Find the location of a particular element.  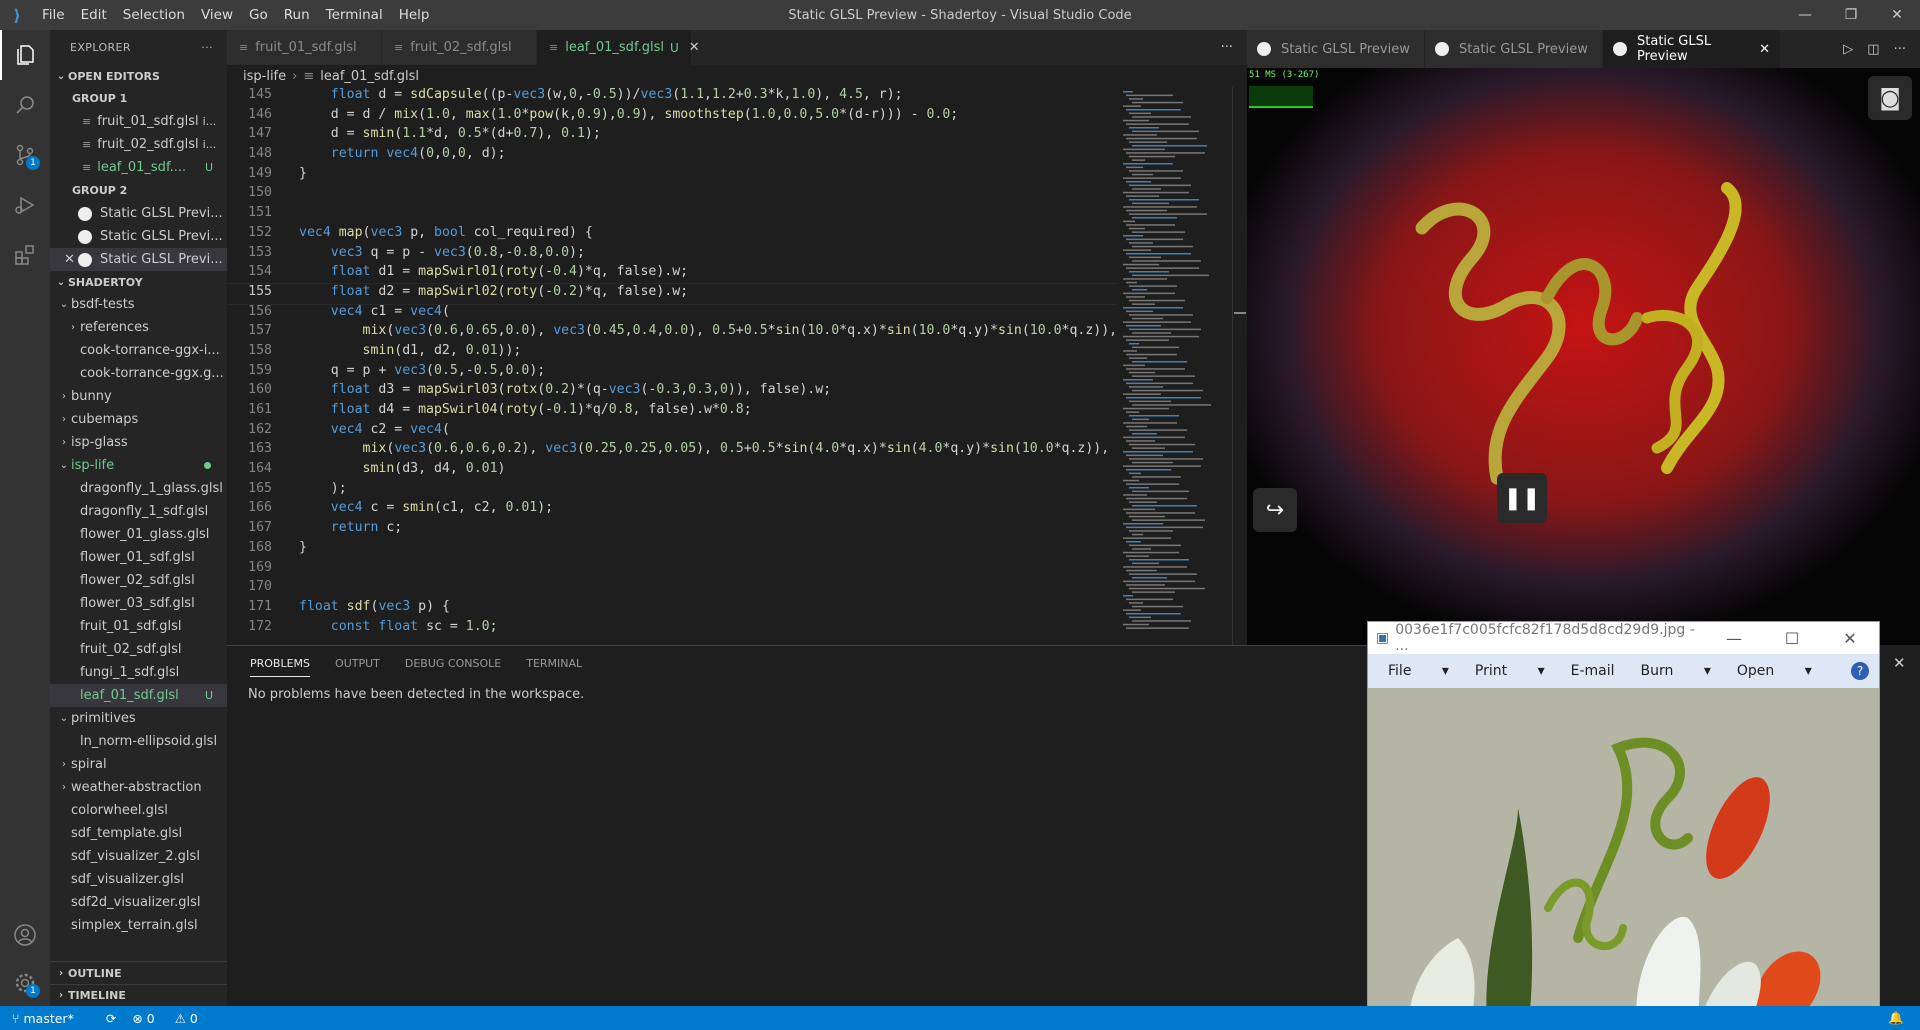

viewer-close-icon: ✕ is located at coordinates (1850, 638).